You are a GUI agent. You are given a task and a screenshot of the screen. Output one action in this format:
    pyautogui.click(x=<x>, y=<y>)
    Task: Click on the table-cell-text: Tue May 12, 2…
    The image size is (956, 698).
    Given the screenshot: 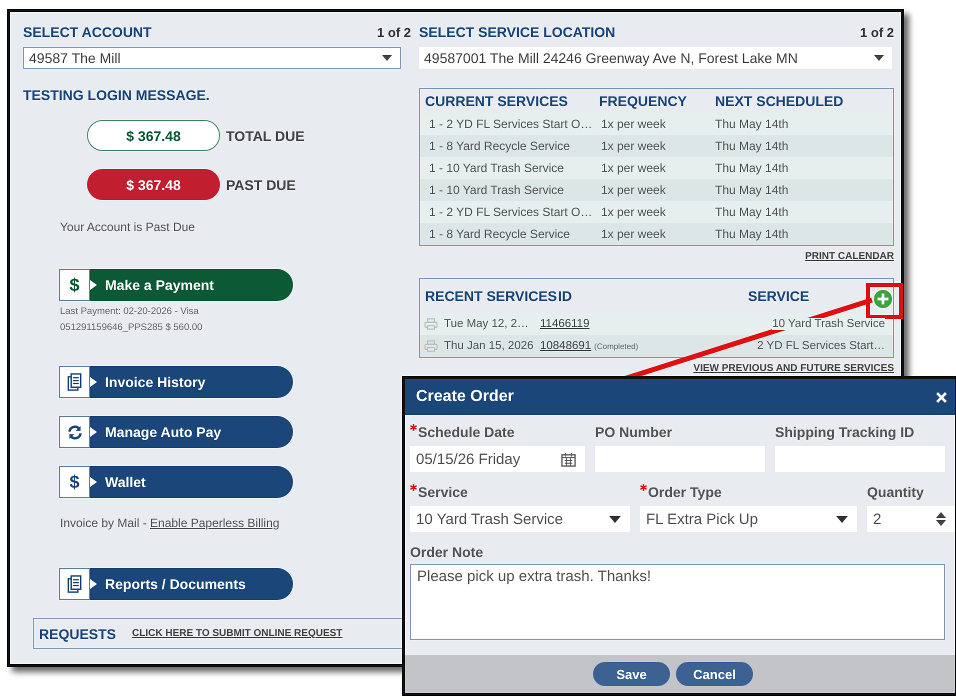 What is the action you would take?
    pyautogui.click(x=487, y=324)
    